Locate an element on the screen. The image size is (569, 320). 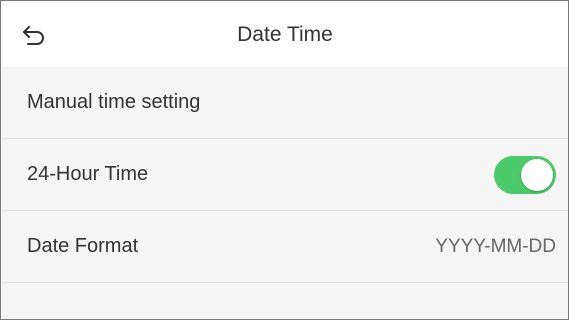
manual-time-setting-label: Manual time setting is located at coordinates (114, 102).